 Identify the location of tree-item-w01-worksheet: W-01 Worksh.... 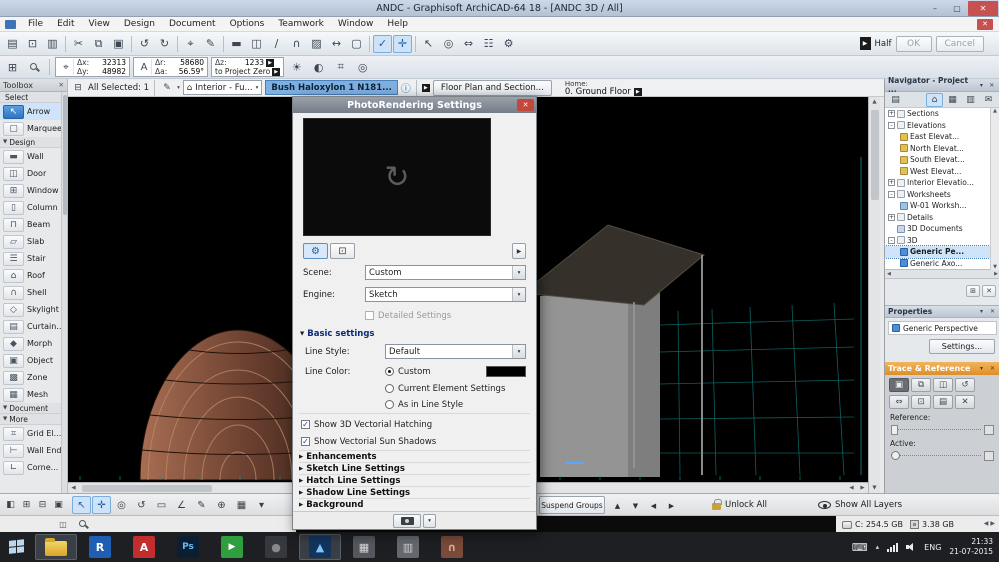
(942, 206).